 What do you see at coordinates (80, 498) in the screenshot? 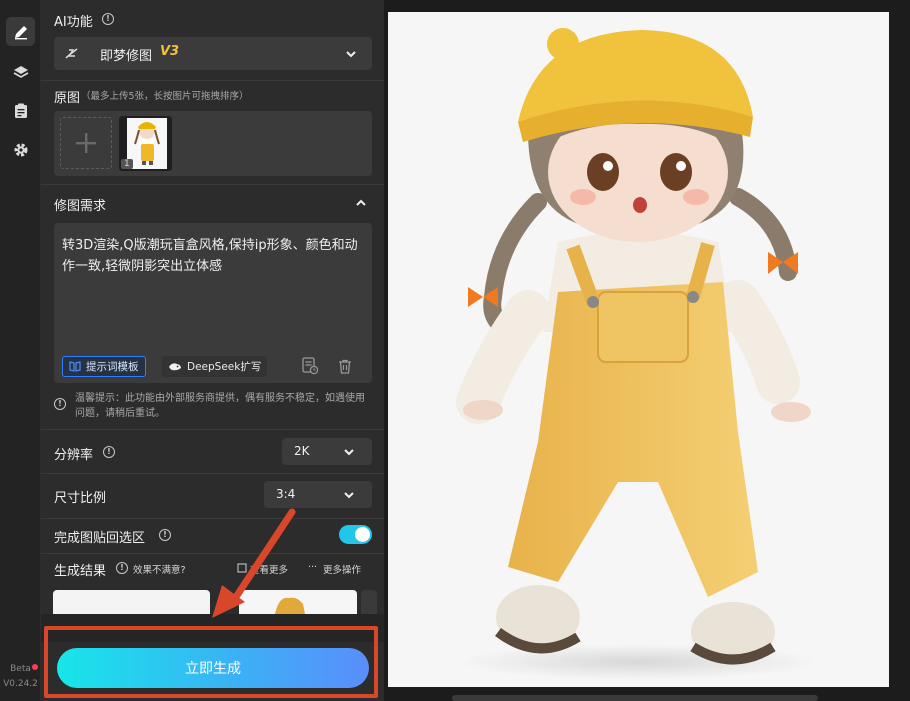
I see `ratio-label: 尺寸比例` at bounding box center [80, 498].